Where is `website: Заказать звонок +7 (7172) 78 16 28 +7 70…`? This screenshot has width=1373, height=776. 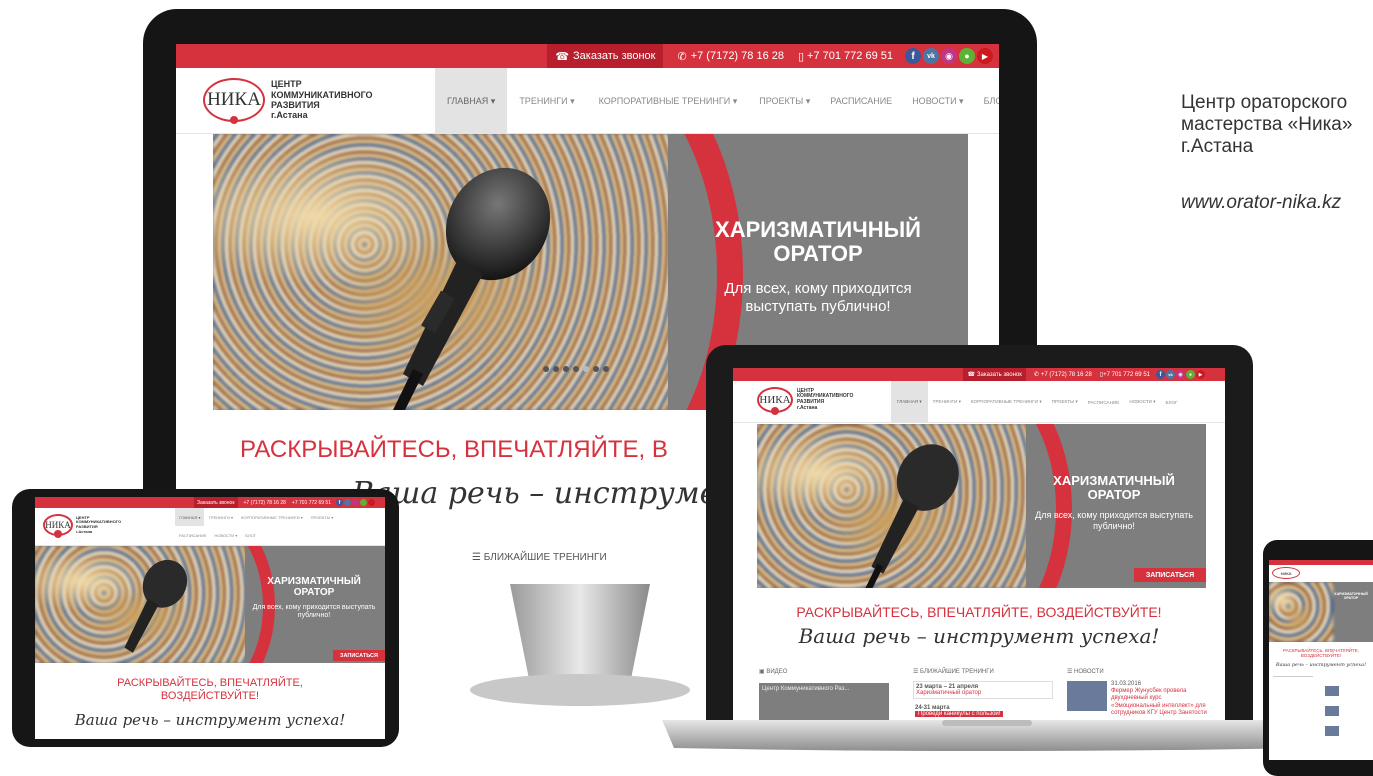
website: Заказать звонок +7 (7172) 78 16 28 +7 70… is located at coordinates (210, 618).